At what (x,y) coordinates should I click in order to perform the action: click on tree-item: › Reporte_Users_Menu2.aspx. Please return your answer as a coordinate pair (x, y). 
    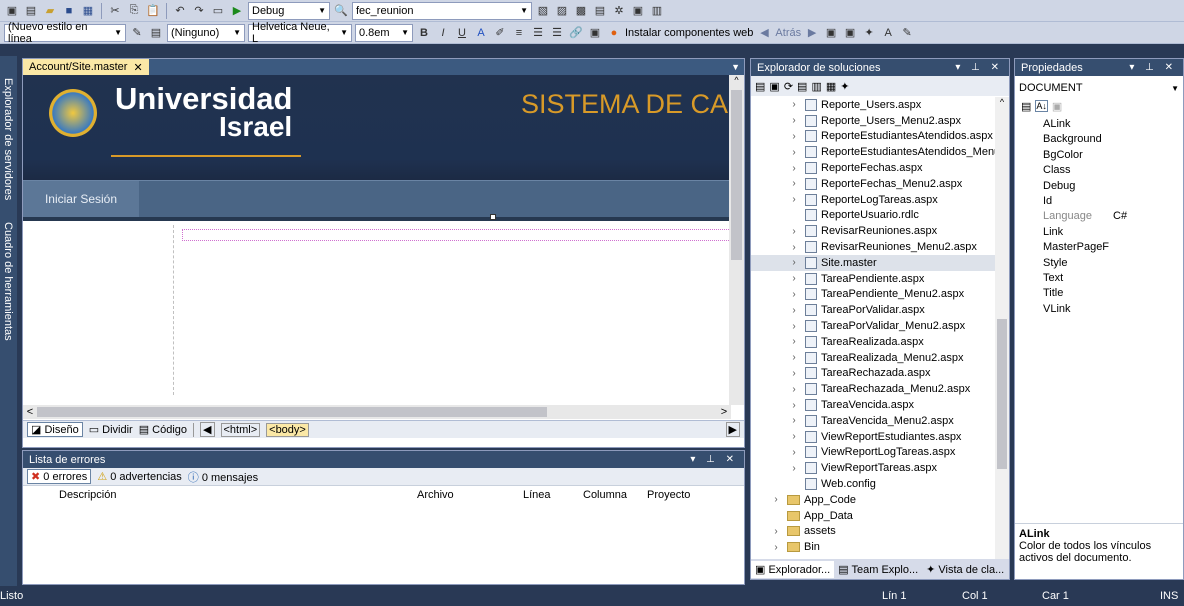
    Looking at the image, I should click on (880, 121).